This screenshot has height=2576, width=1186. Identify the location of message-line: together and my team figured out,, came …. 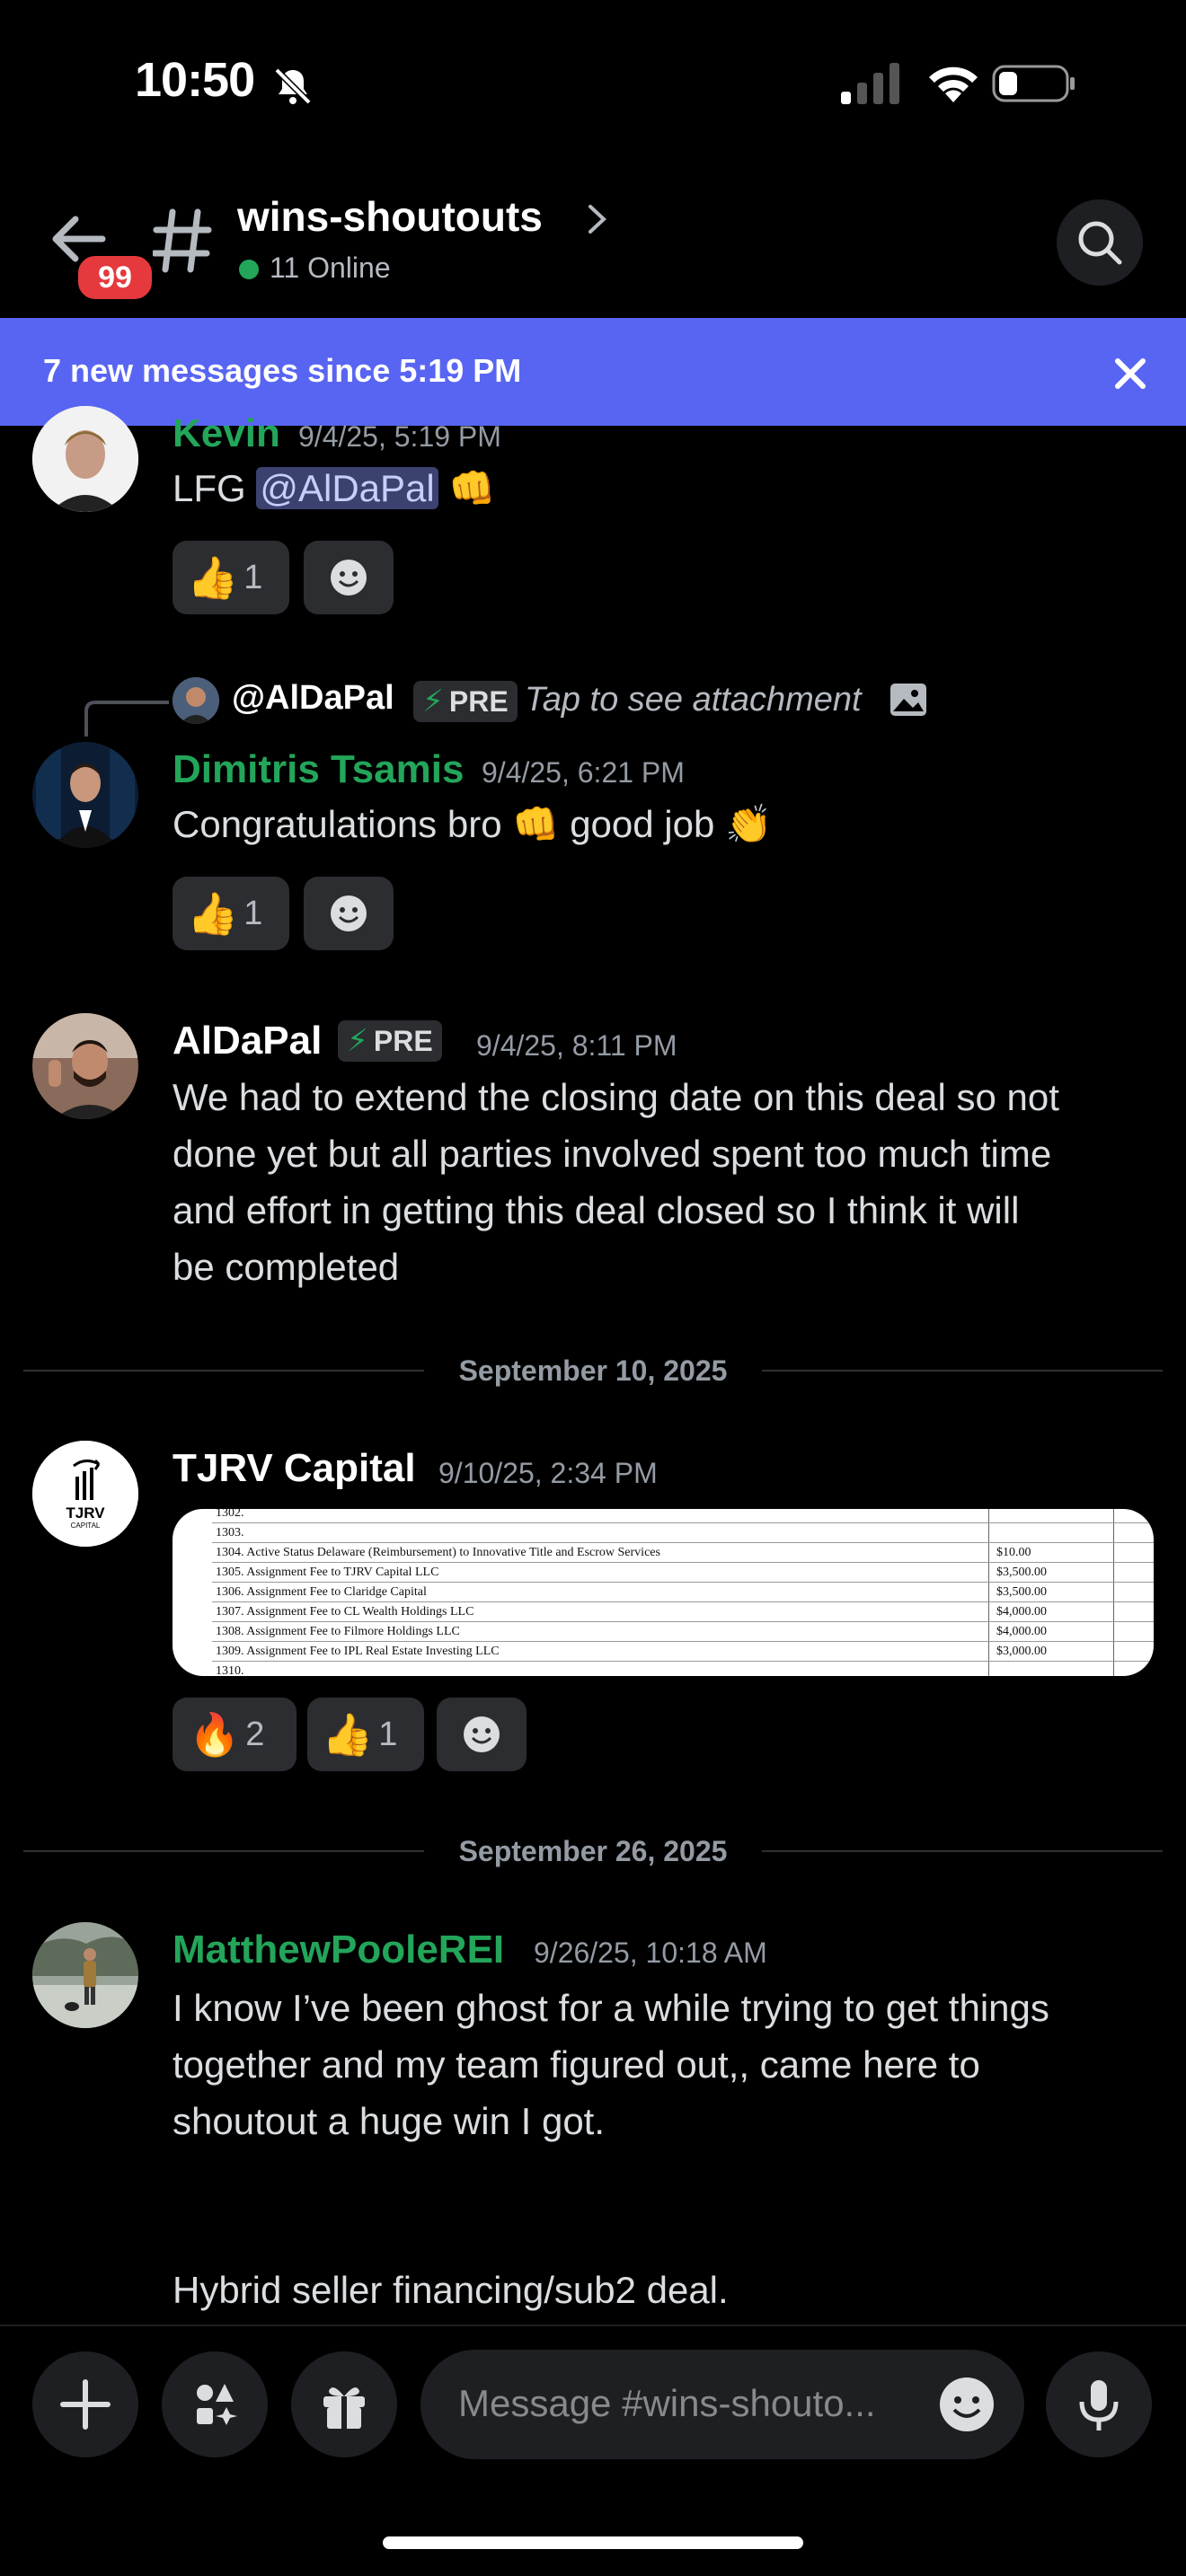
(576, 2064).